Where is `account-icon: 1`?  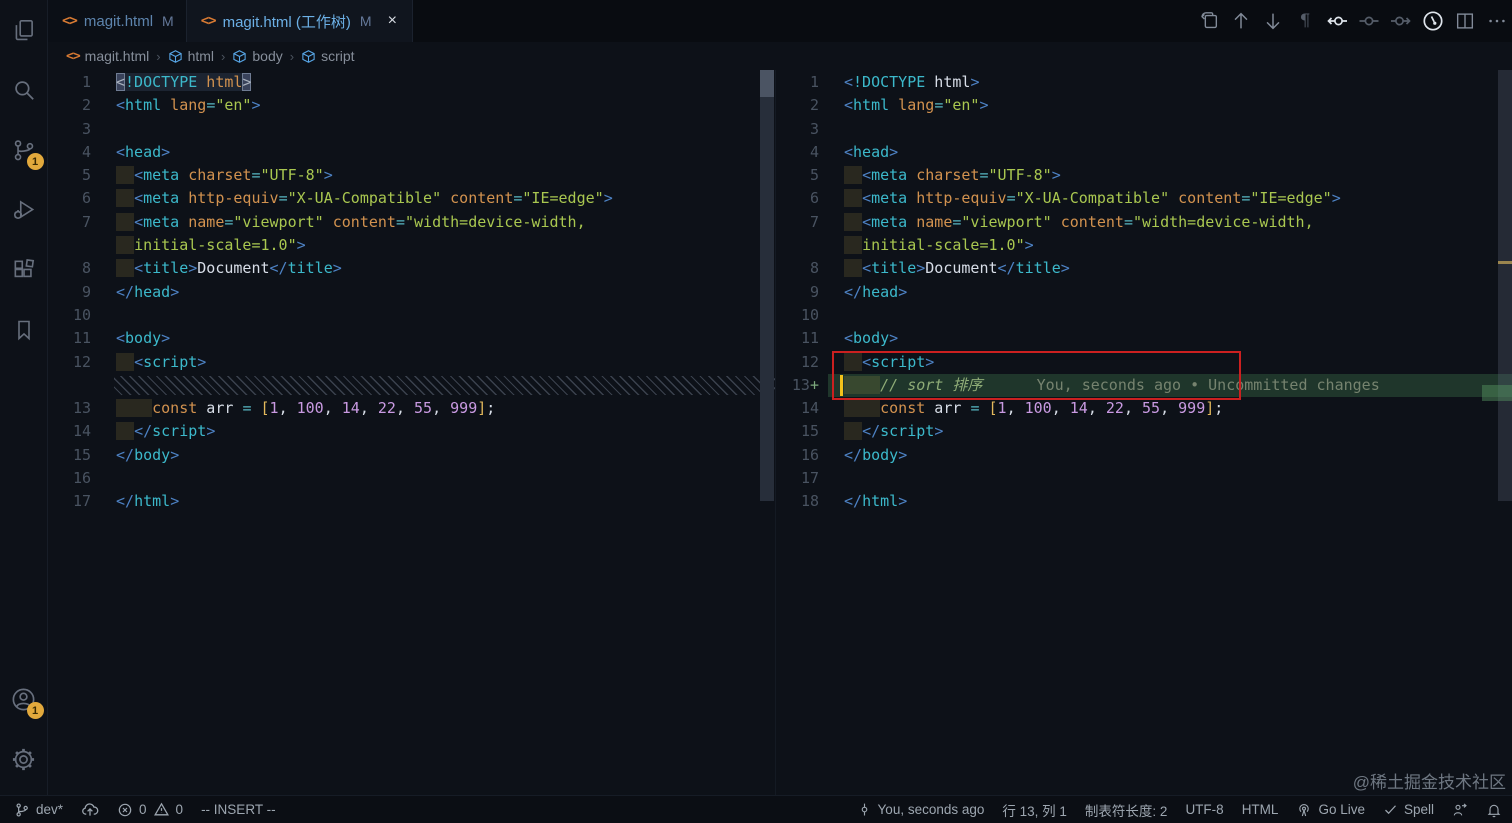 account-icon: 1 is located at coordinates (24, 699).